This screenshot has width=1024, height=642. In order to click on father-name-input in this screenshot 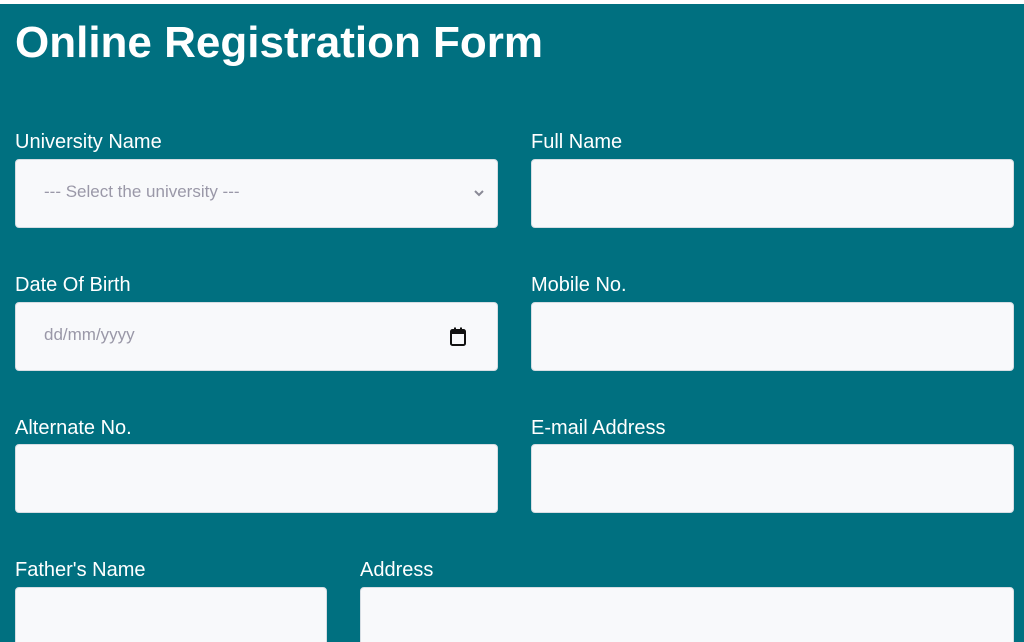, I will do `click(171, 614)`.